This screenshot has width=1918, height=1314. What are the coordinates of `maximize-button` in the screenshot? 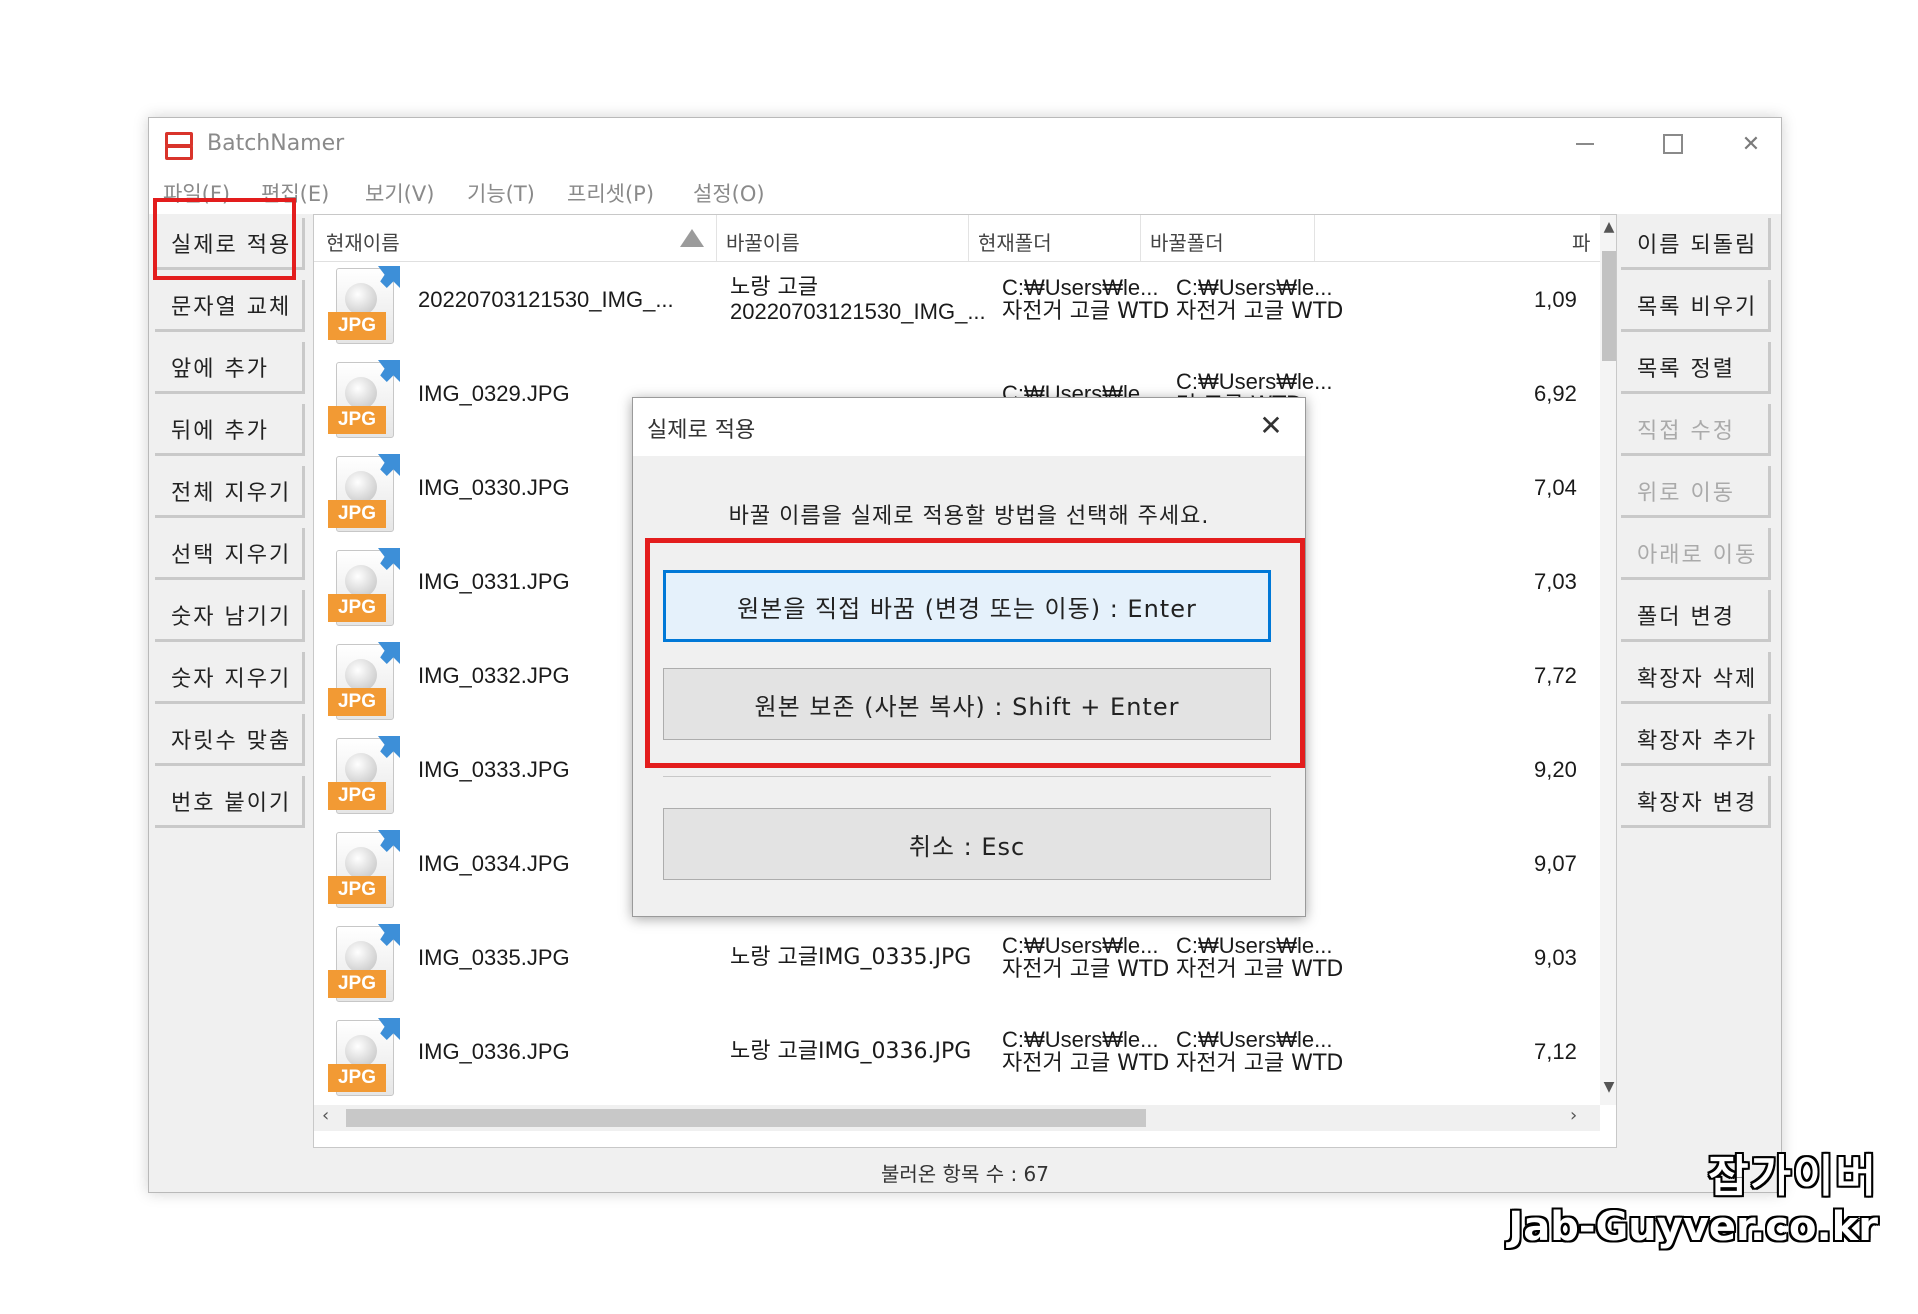 It's located at (1673, 144).